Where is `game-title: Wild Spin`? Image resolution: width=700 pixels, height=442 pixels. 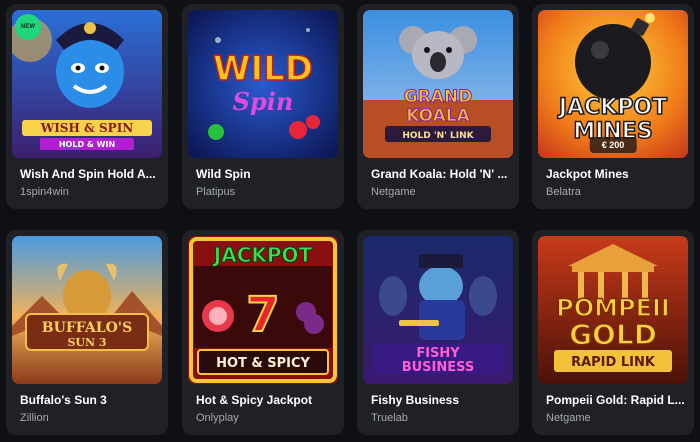
game-title: Wild Spin is located at coordinates (266, 174).